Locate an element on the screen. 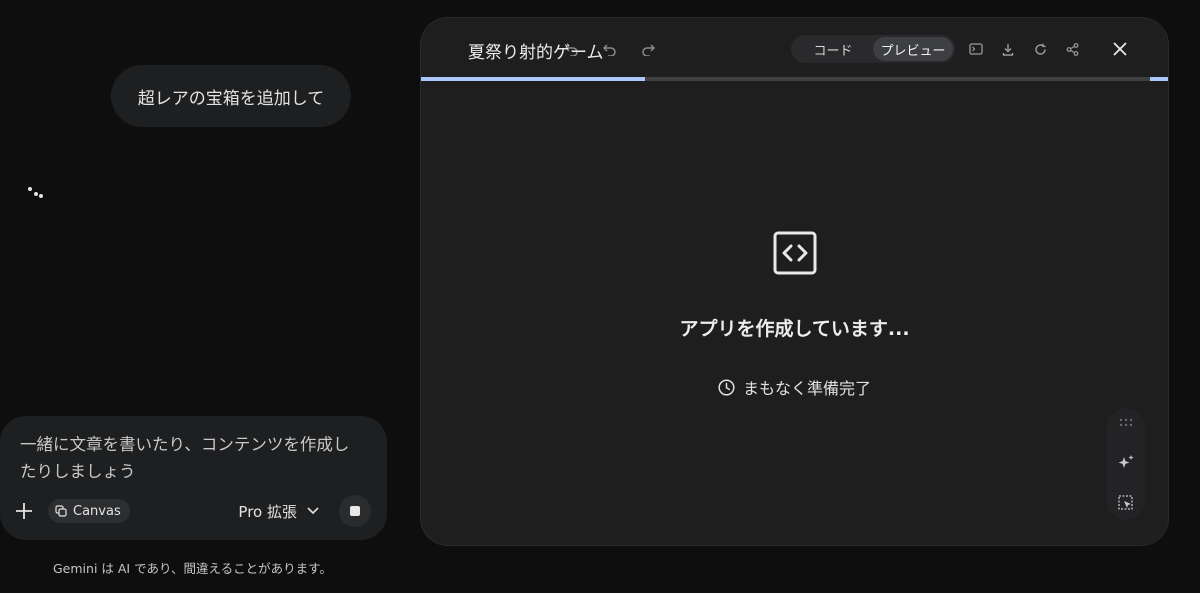 This screenshot has height=593, width=1200. refresh-icon is located at coordinates (1040, 49).